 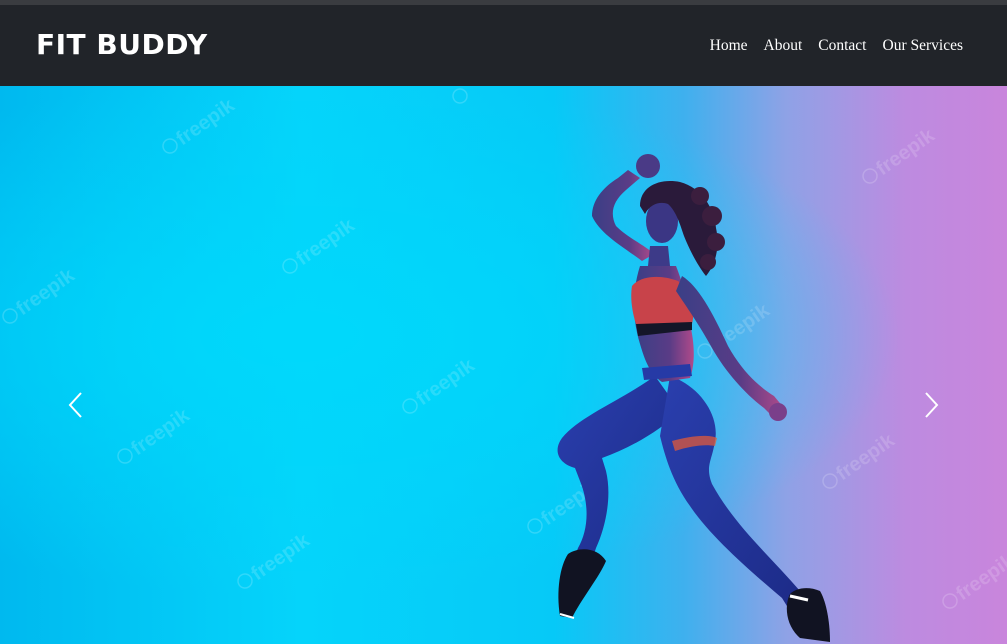 What do you see at coordinates (783, 46) in the screenshot?
I see `nav-link-about: About` at bounding box center [783, 46].